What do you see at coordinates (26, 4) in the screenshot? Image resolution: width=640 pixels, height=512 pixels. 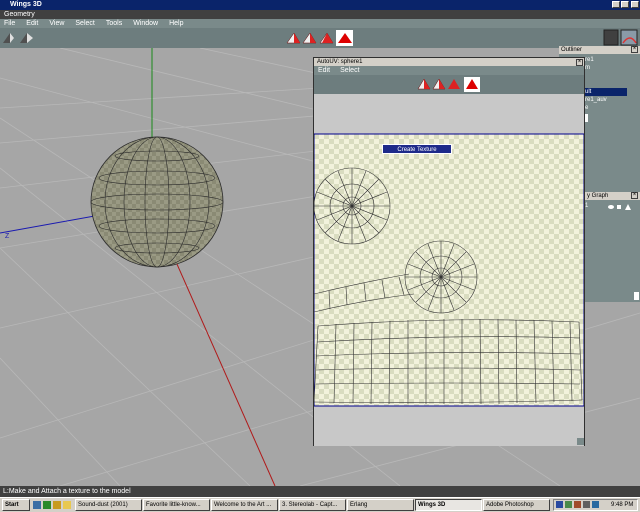 I see `window-title: Wings 3D` at bounding box center [26, 4].